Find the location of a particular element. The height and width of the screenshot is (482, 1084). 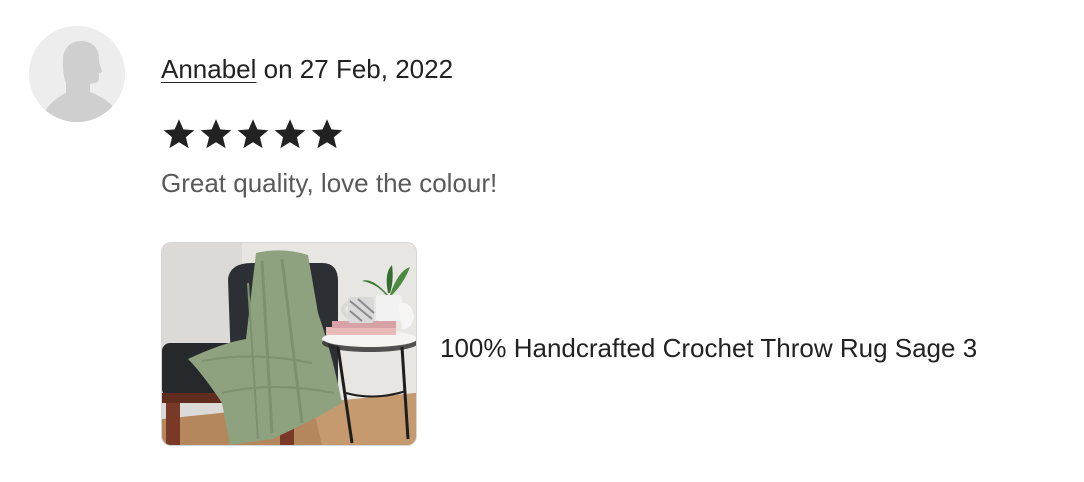

reviewer-name-link: Annabel is located at coordinates (208, 69).